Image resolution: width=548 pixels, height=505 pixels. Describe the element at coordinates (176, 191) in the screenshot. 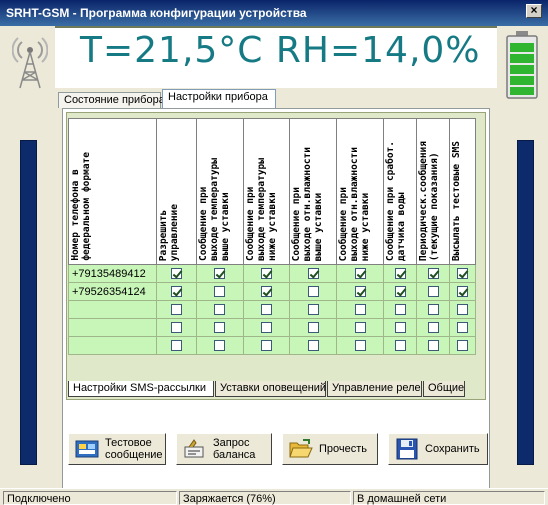

I see `header-allow-control: Разрешить управление` at that location.